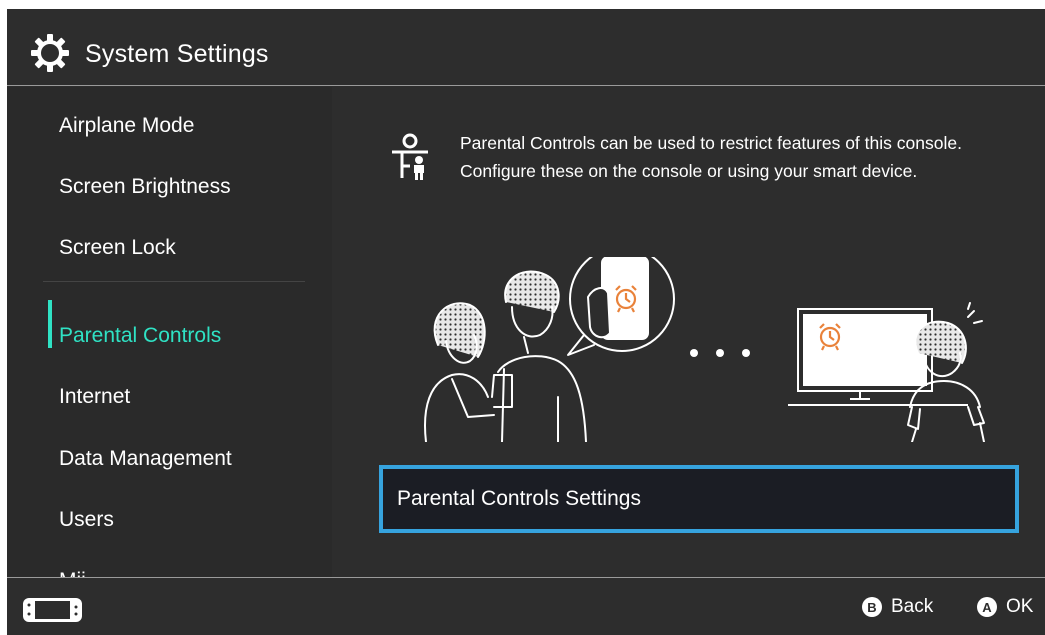 This screenshot has width=1045, height=635. What do you see at coordinates (72, 573) in the screenshot?
I see `sidebar-item-mii: Mii` at bounding box center [72, 573].